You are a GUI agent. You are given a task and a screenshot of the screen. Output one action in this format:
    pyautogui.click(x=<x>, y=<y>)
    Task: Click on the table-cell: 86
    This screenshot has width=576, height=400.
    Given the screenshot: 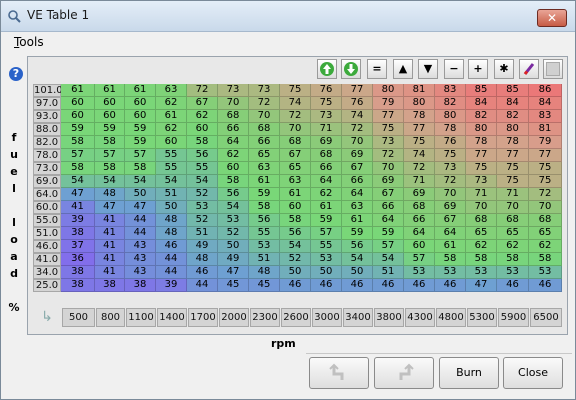 What is the action you would take?
    pyautogui.click(x=545, y=90)
    